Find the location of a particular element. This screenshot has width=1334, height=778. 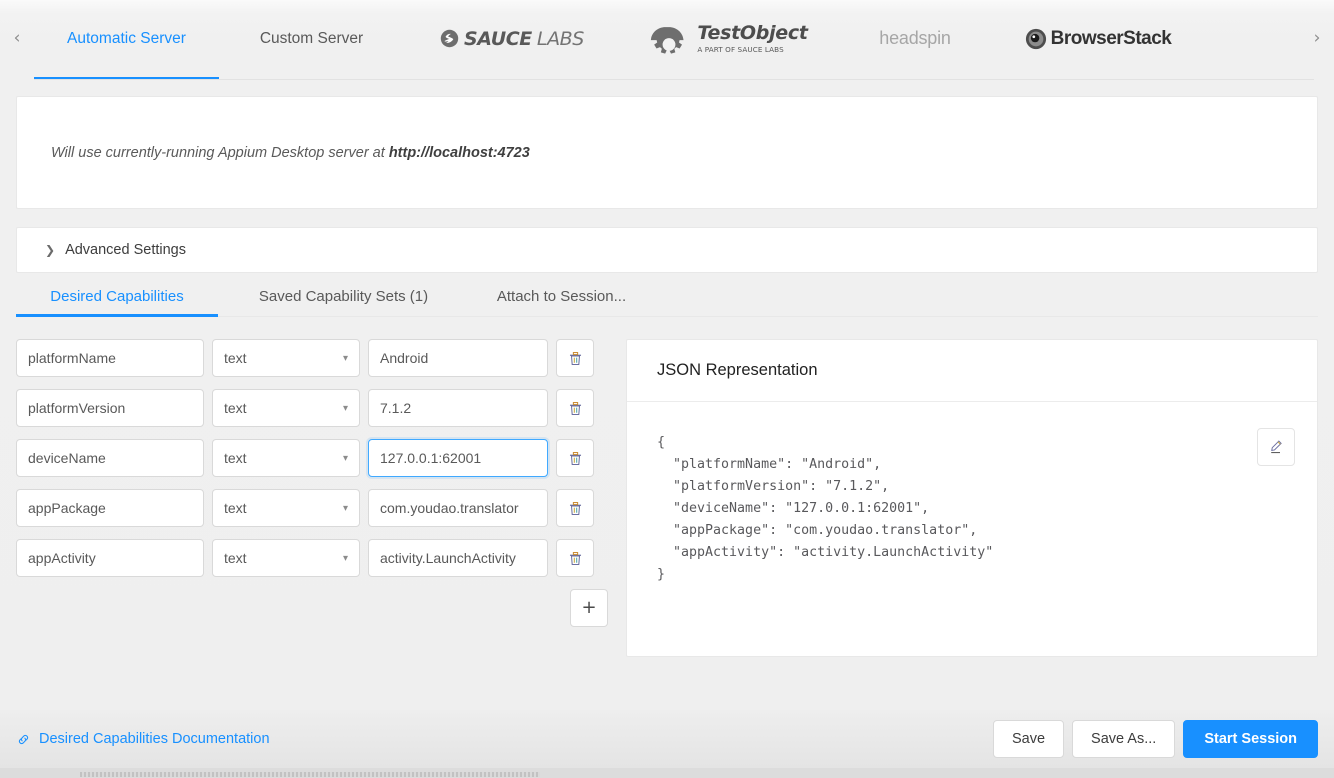

server-url: http://localhost:4723 is located at coordinates (459, 152).